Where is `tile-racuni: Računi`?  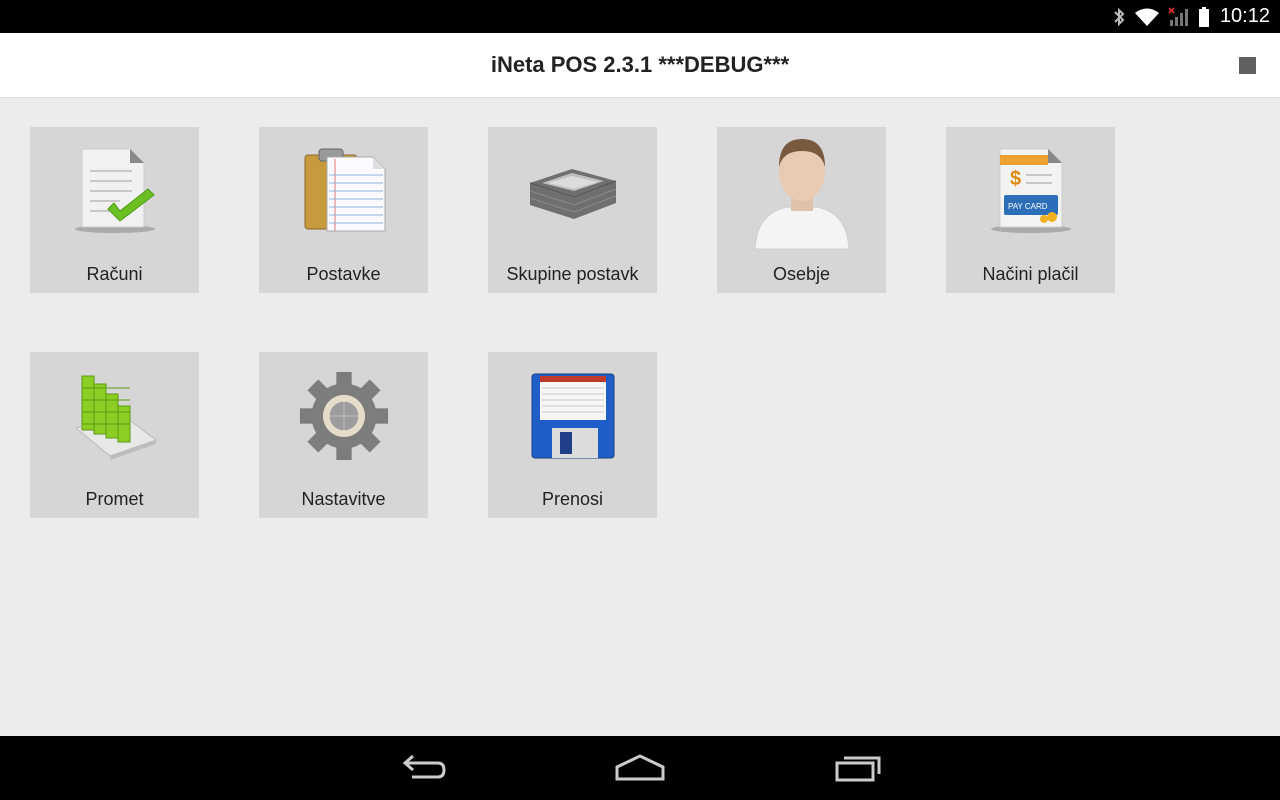 tile-racuni: Računi is located at coordinates (114, 210).